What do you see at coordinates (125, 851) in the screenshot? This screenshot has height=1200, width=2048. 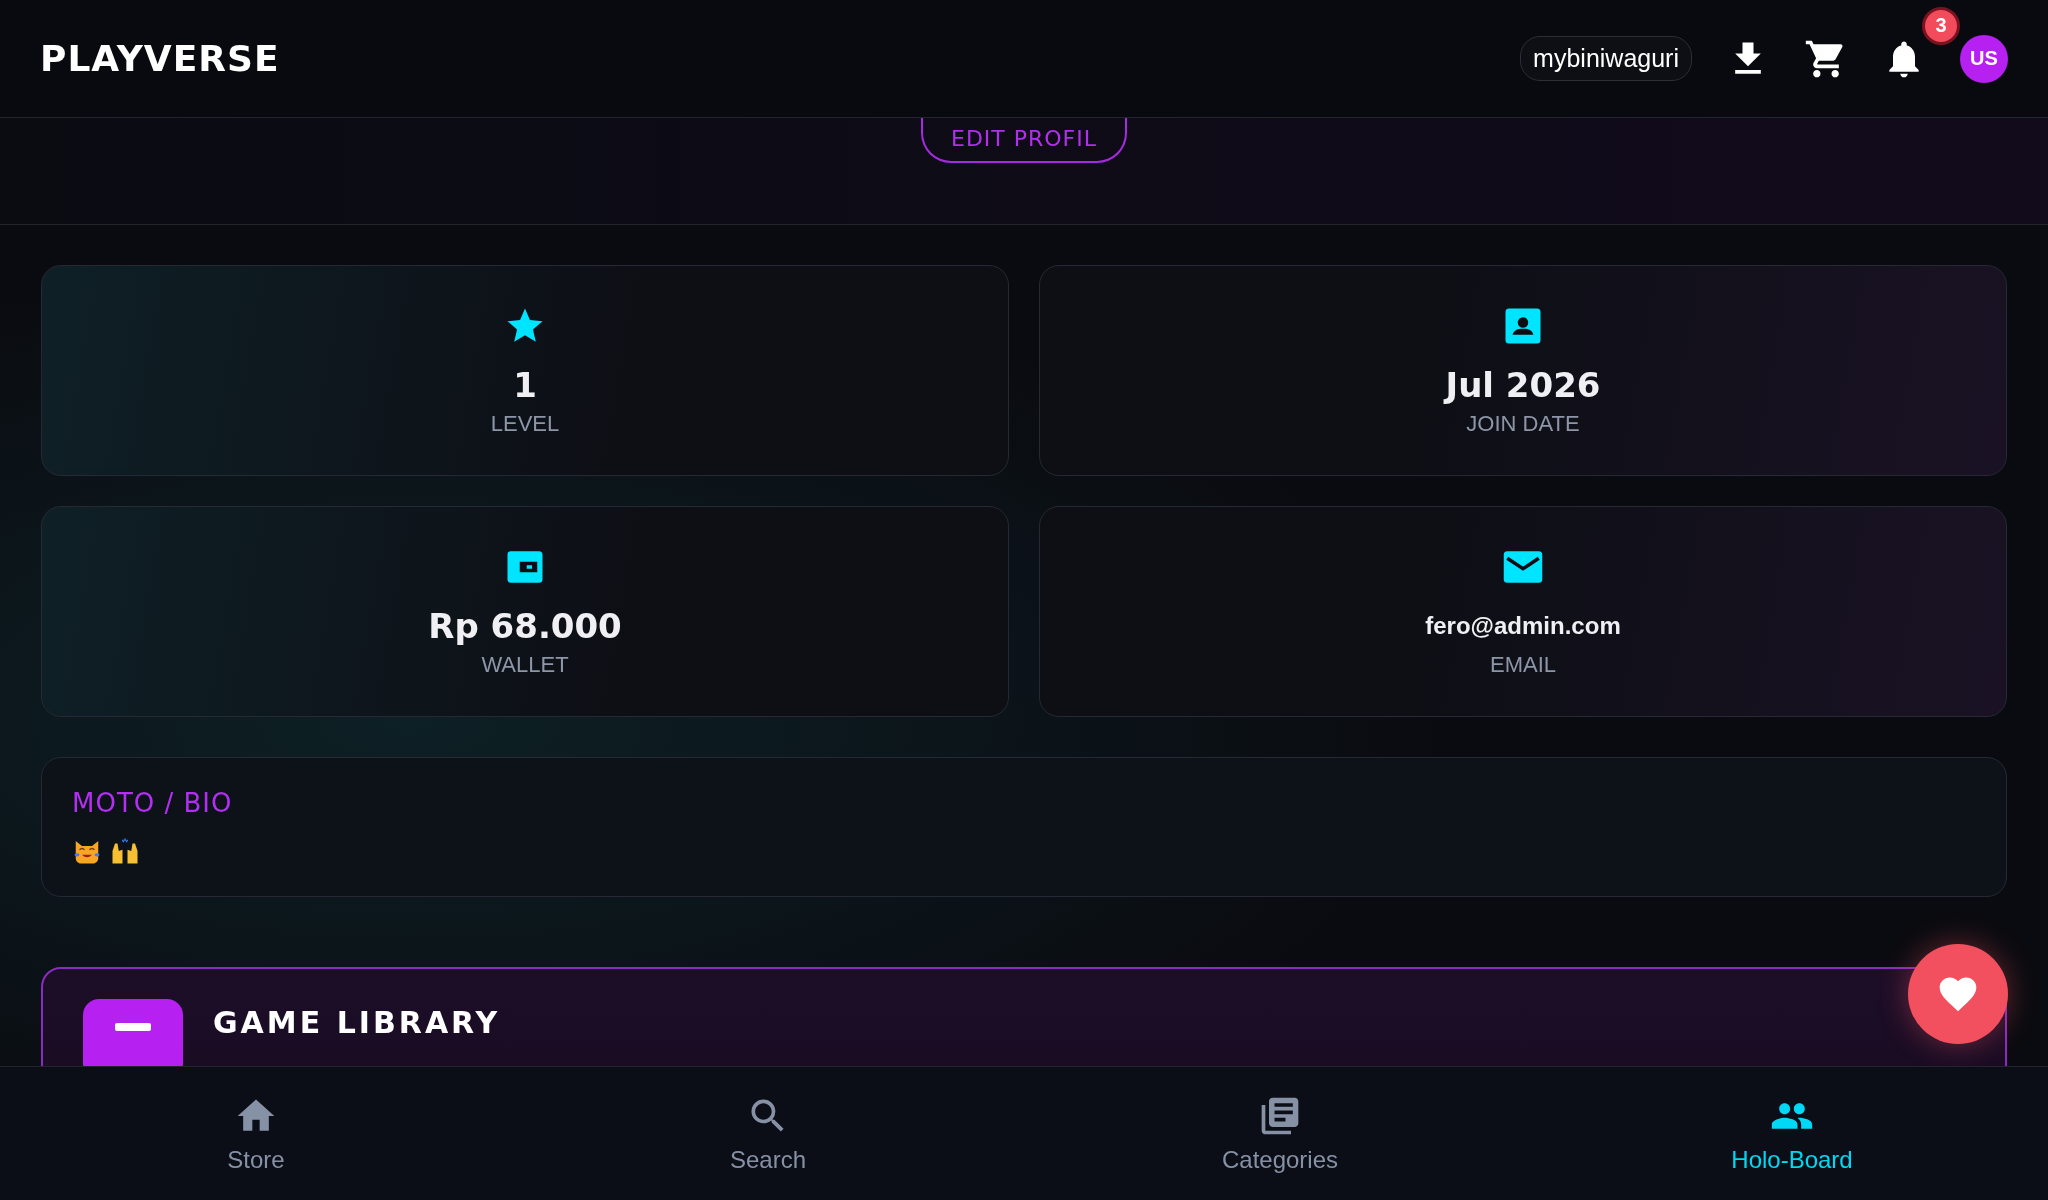 I see `raised-hands-icon` at bounding box center [125, 851].